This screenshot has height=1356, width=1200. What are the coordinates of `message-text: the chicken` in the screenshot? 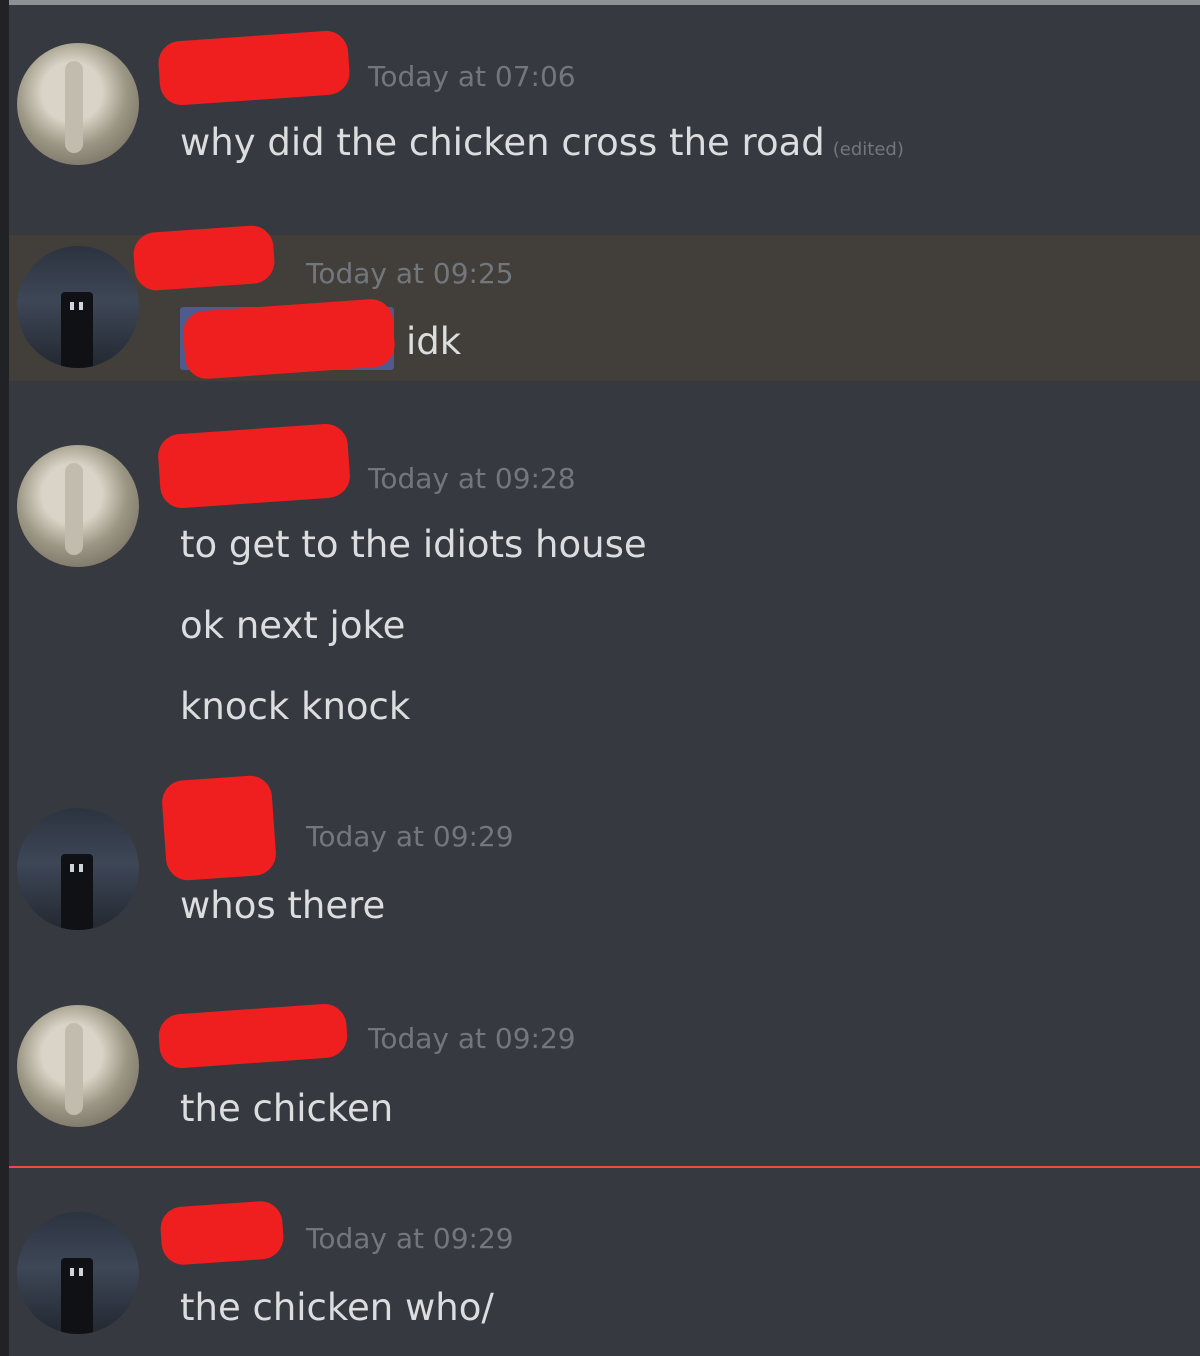 It's located at (286, 1108).